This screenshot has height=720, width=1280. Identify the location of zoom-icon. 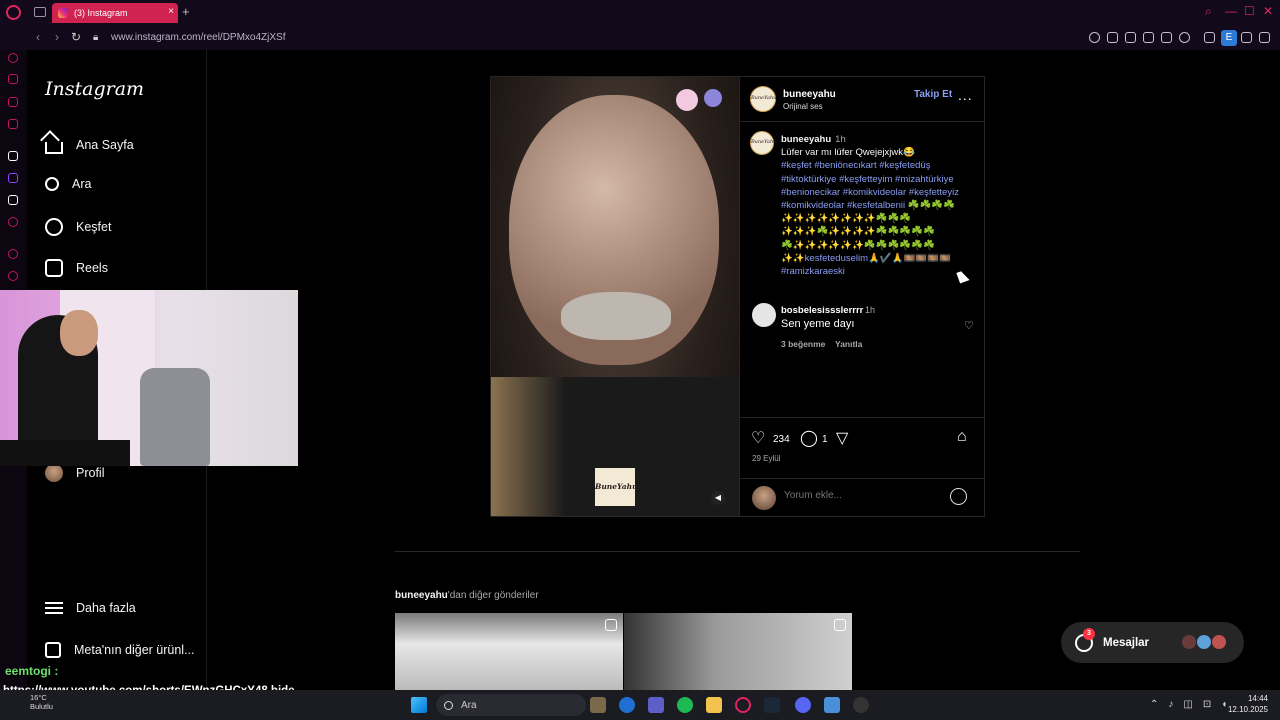
(1094, 37).